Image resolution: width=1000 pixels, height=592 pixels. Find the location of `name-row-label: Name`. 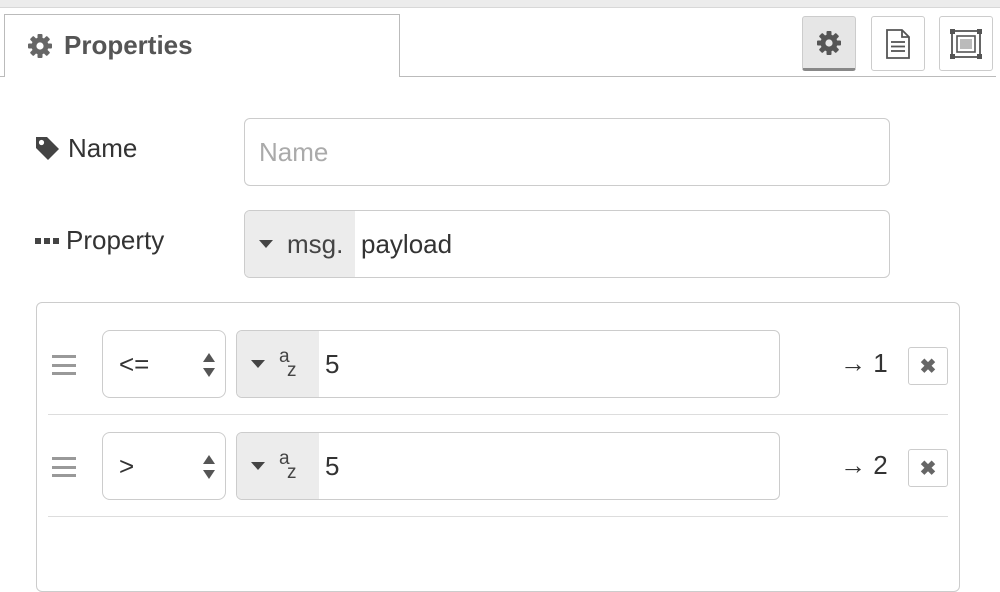

name-row-label: Name is located at coordinates (86, 148).